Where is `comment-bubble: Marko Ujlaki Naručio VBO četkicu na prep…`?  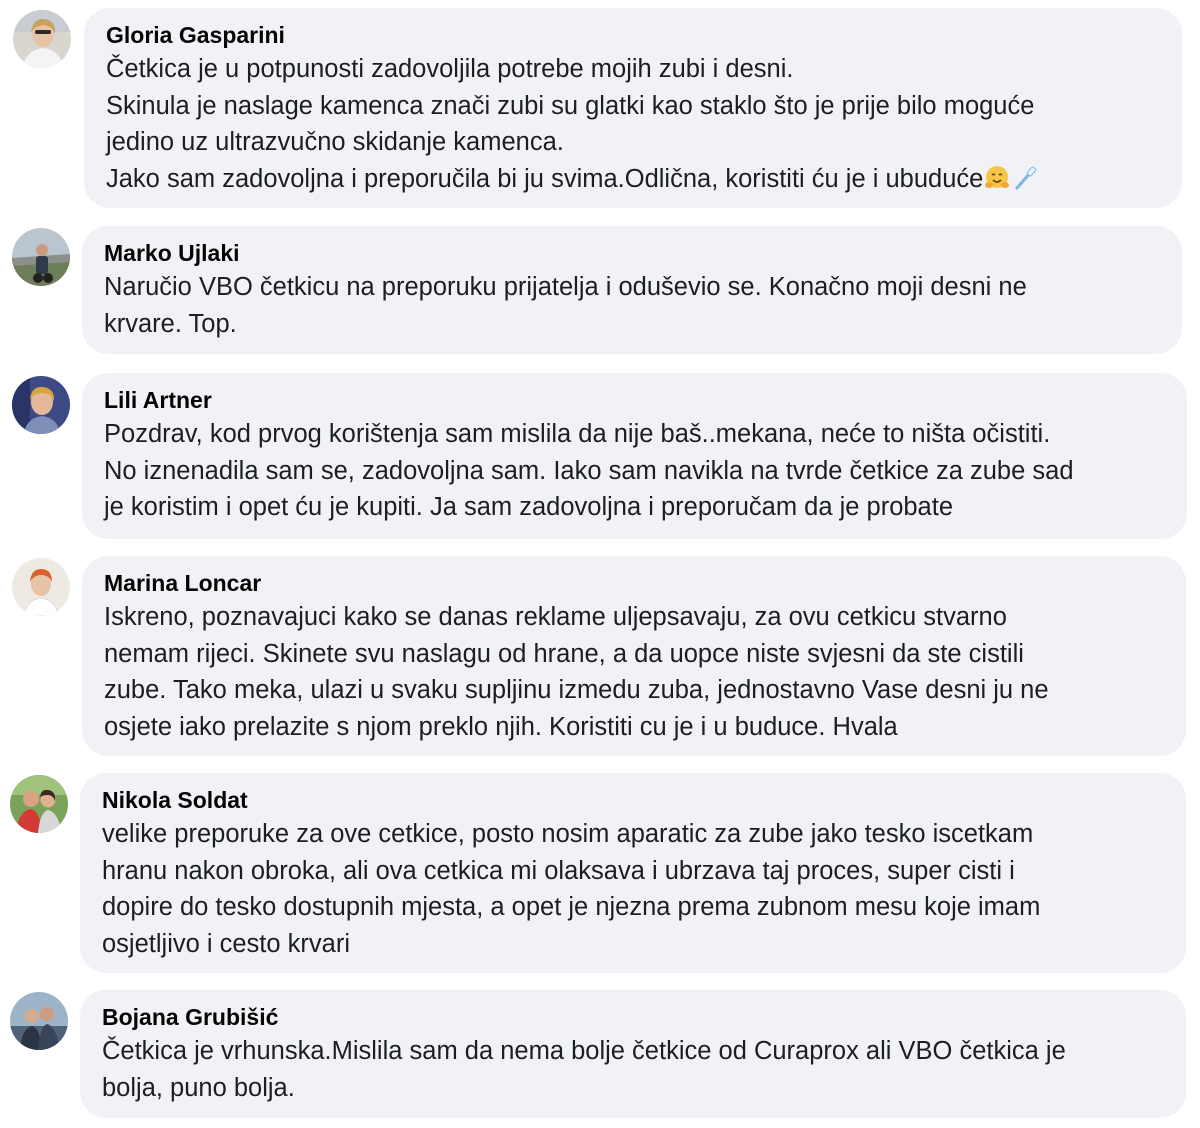
comment-bubble: Marko Ujlaki Naručio VBO četkicu na prep… is located at coordinates (632, 290).